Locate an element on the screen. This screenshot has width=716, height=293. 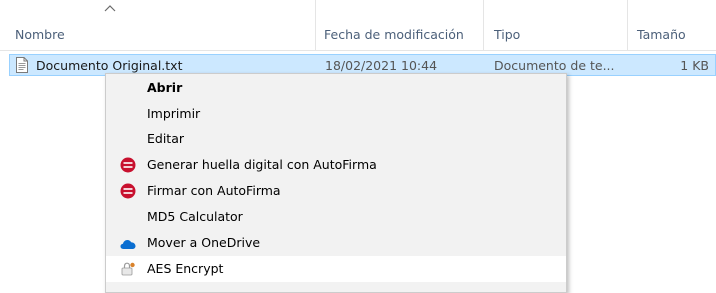
menu-item-label: Firmar con AutoFirma is located at coordinates (214, 190).